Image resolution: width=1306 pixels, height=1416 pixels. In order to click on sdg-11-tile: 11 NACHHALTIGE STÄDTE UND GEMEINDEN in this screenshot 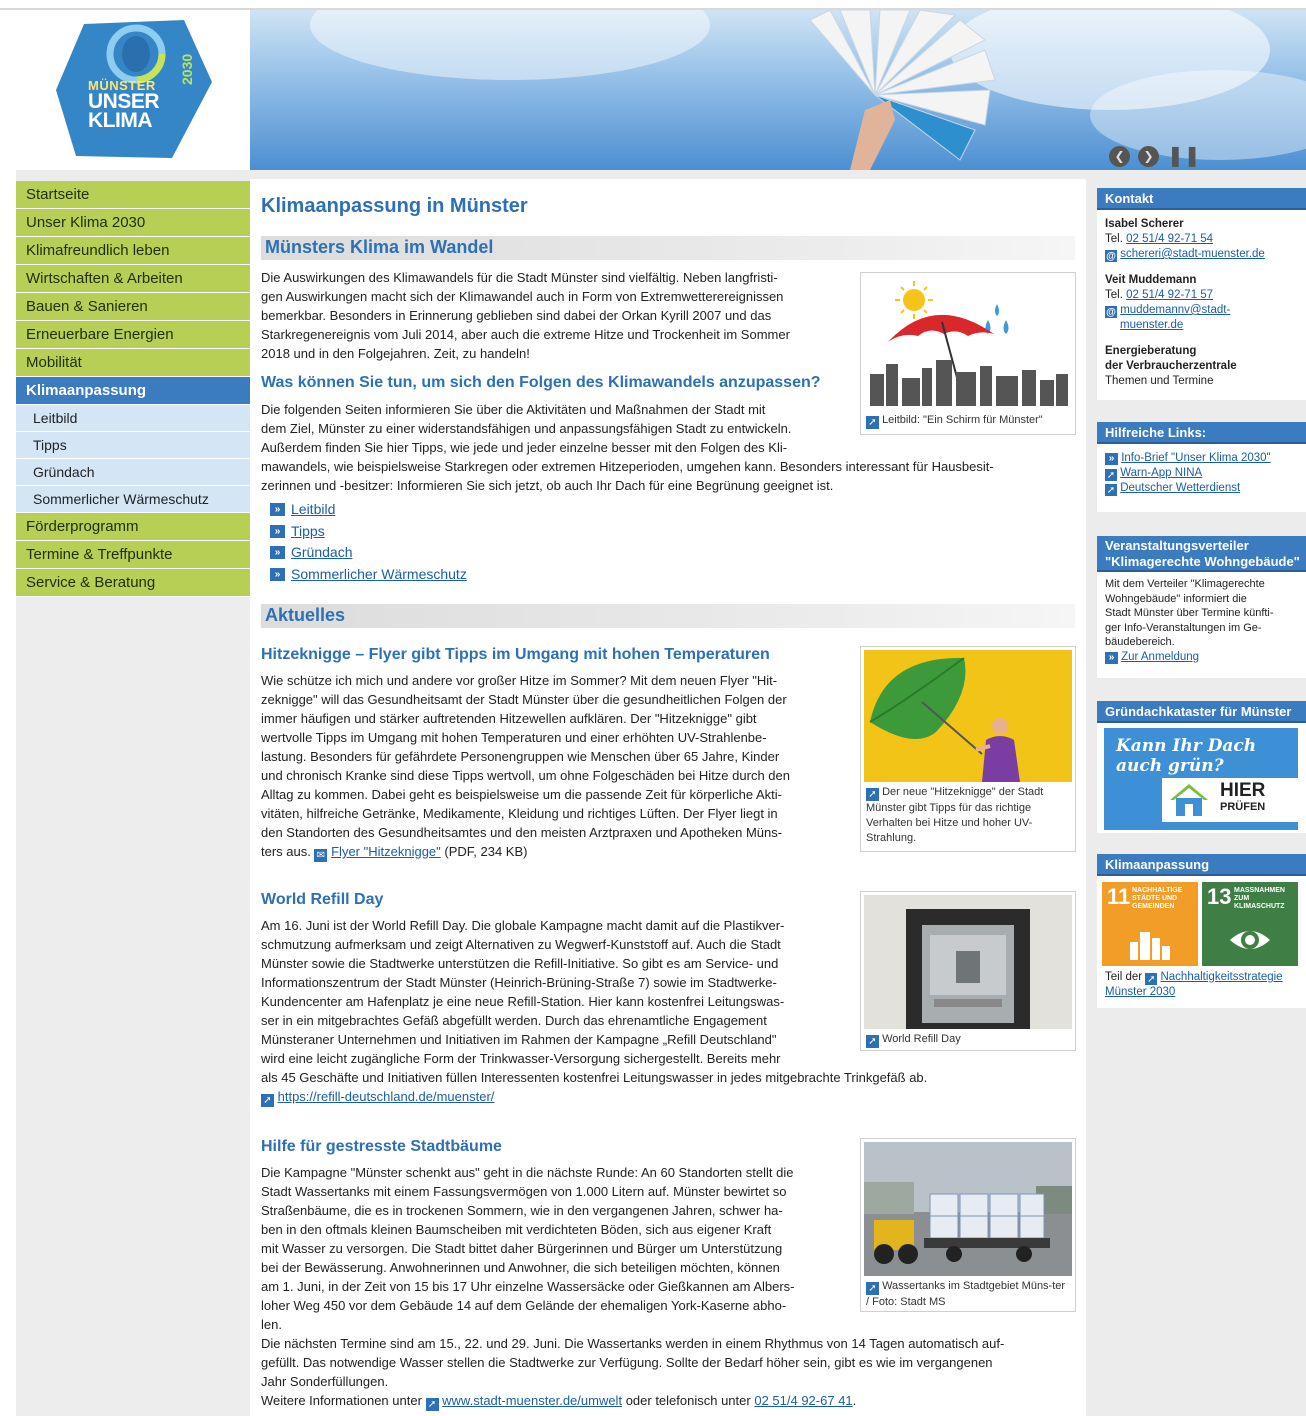, I will do `click(1150, 924)`.